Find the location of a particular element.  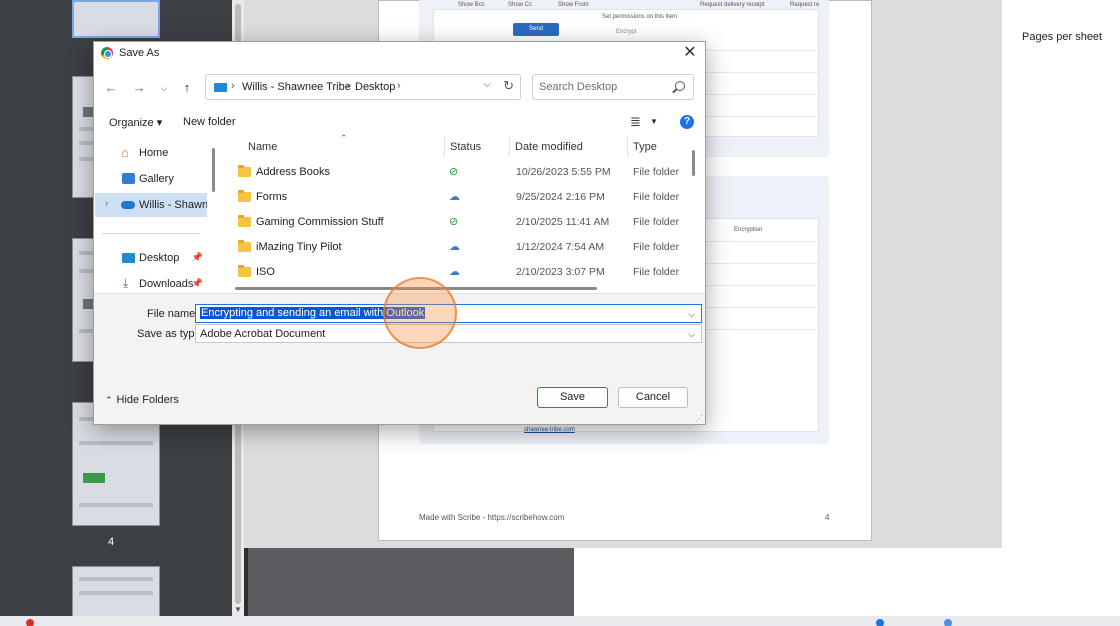

chevron-up-icon: ⌃ is located at coordinates (109, 400).